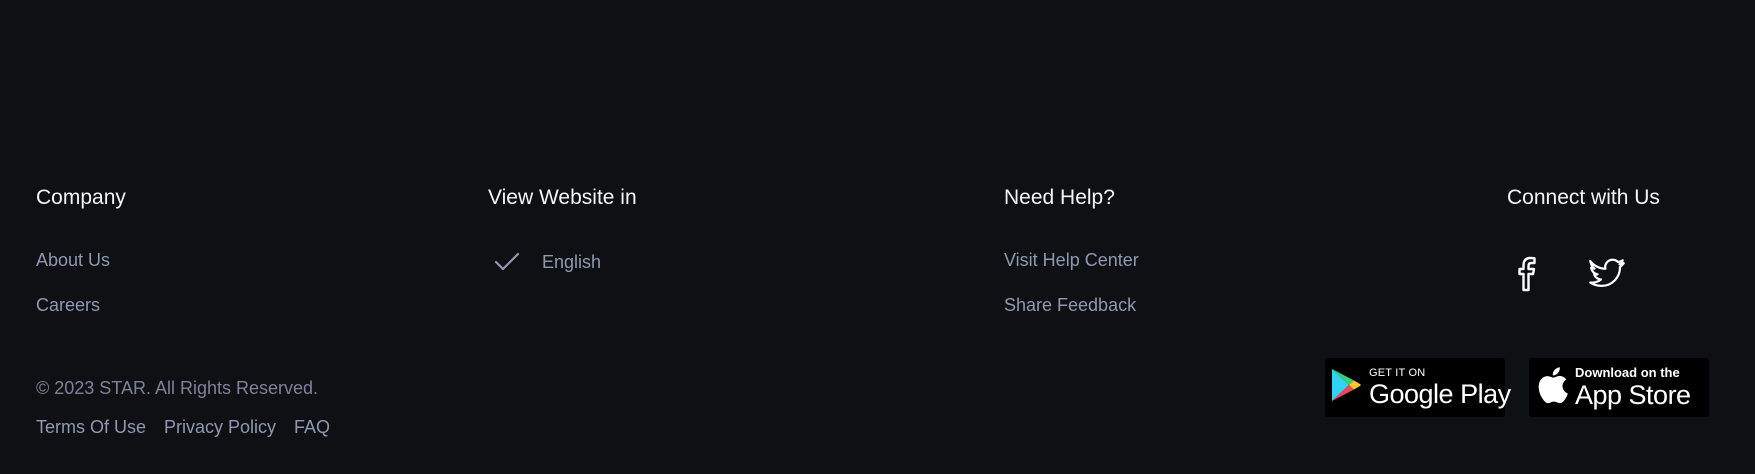 The image size is (1755, 474). I want to click on connect-section: Connect with Us, so click(1583, 238).